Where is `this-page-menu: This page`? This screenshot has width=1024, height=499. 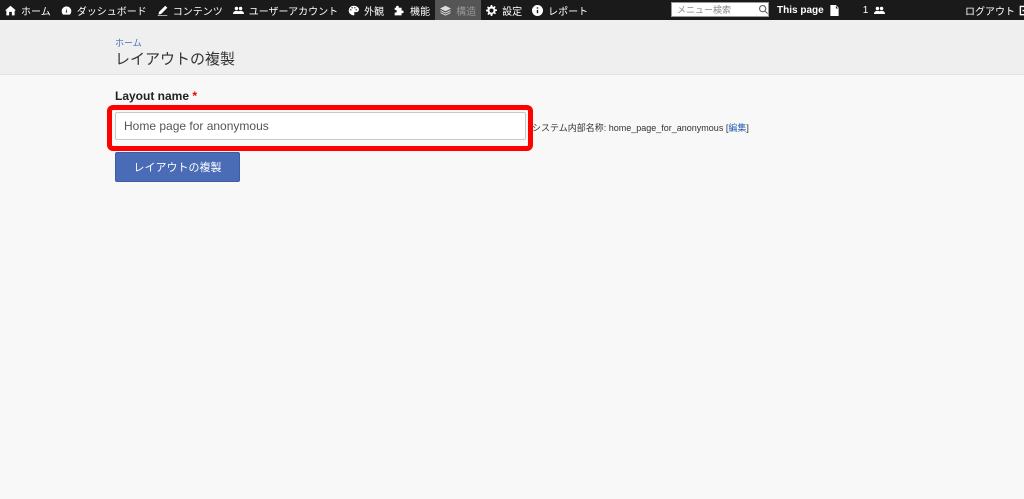 this-page-menu: This page is located at coordinates (811, 10).